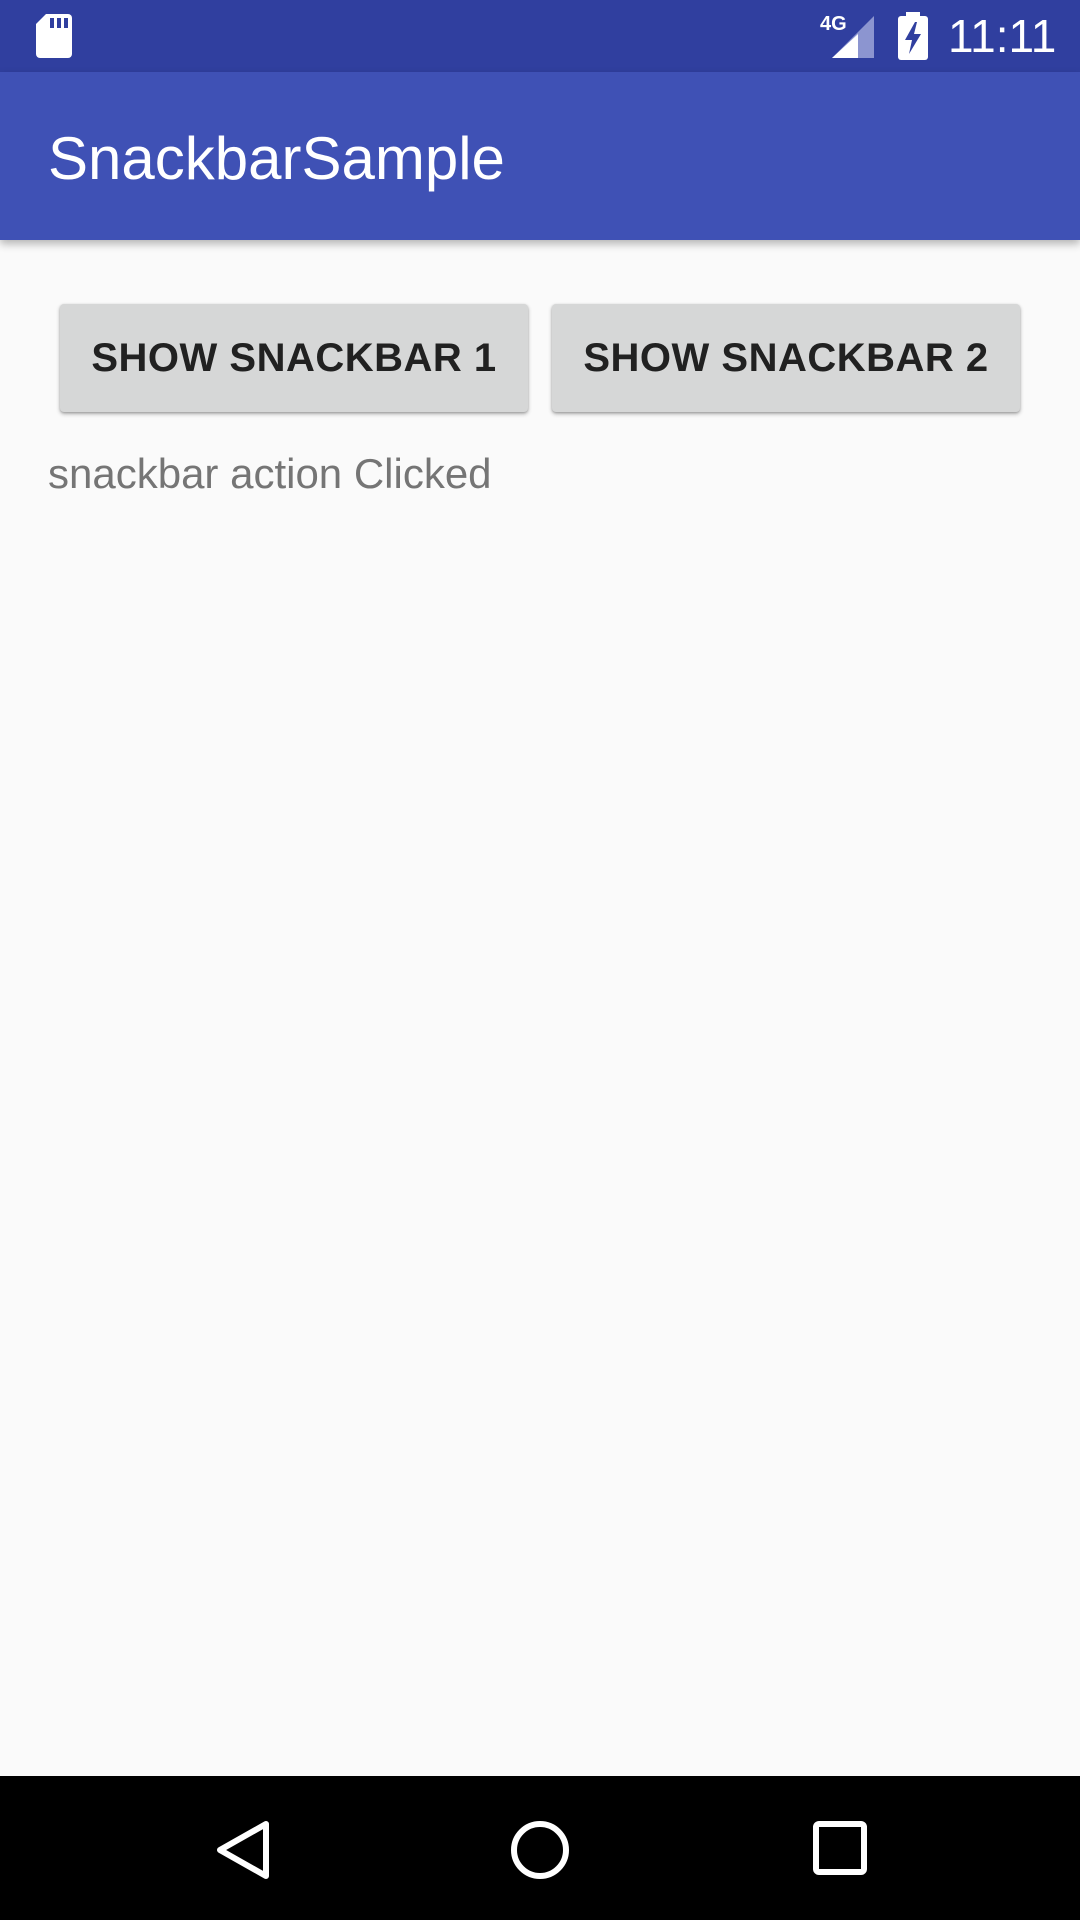 This screenshot has height=1920, width=1080. What do you see at coordinates (54, 36) in the screenshot?
I see `sd-card-icon` at bounding box center [54, 36].